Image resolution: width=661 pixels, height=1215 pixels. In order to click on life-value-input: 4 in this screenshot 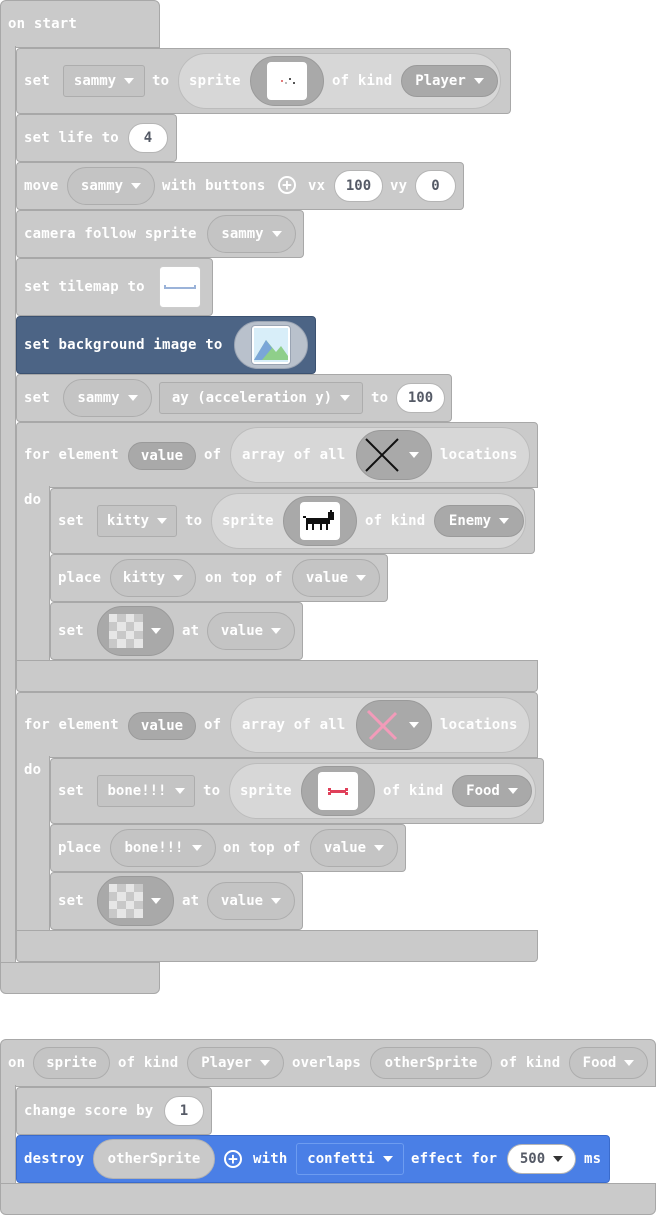, I will do `click(148, 138)`.